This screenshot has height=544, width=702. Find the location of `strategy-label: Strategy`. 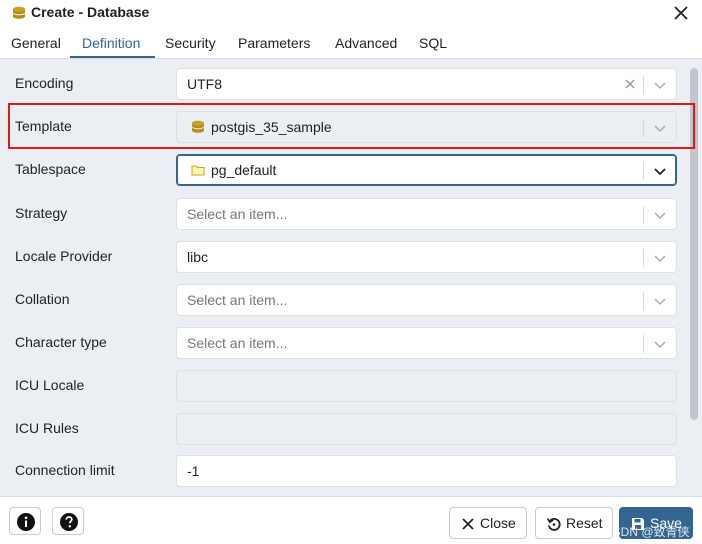

strategy-label: Strategy is located at coordinates (41, 213).